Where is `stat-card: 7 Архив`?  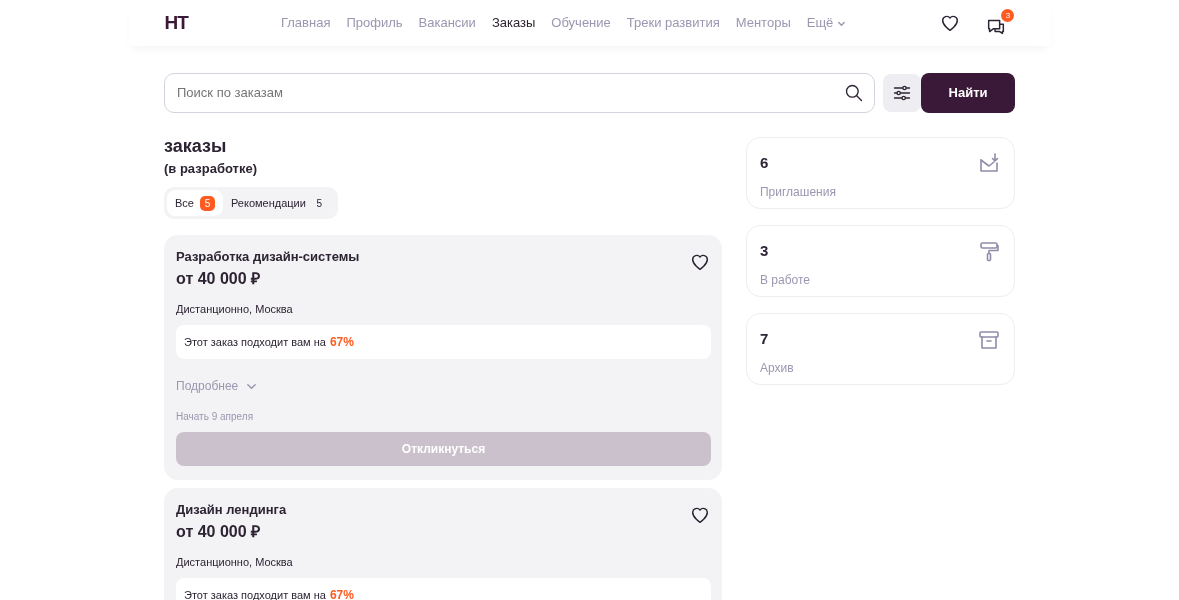 stat-card: 7 Архив is located at coordinates (880, 349).